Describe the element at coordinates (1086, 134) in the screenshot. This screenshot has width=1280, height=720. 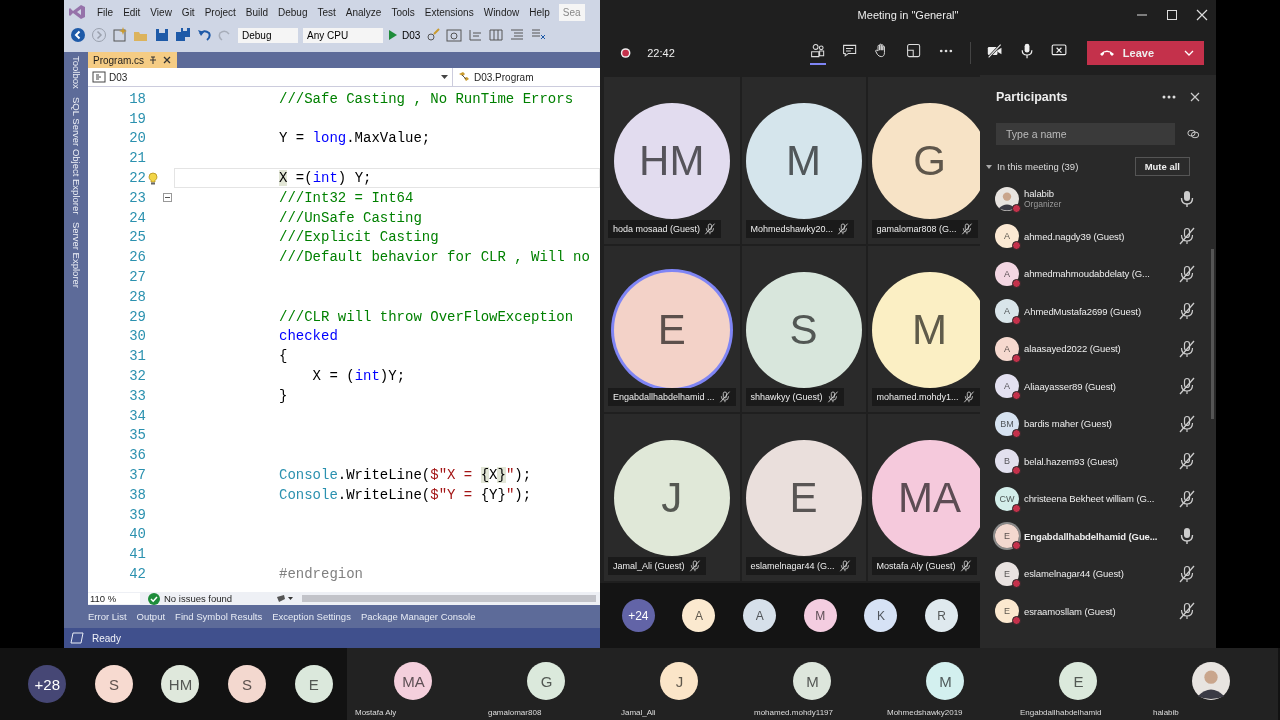
I see `search-field: Type a name` at that location.